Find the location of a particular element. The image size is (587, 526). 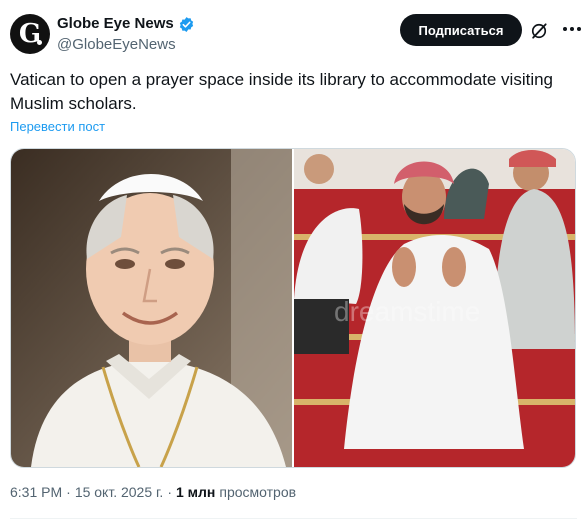

display-name-row: Globe Eye News is located at coordinates (126, 24).